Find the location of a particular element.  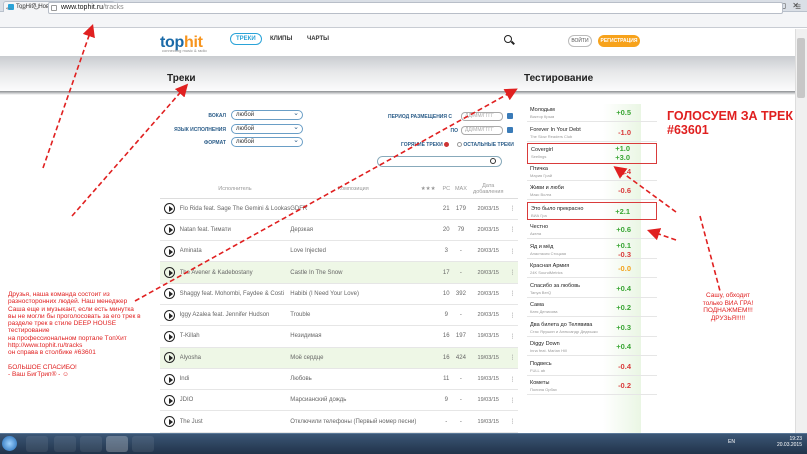

arrow-connector is located at coordinates (710, 253).